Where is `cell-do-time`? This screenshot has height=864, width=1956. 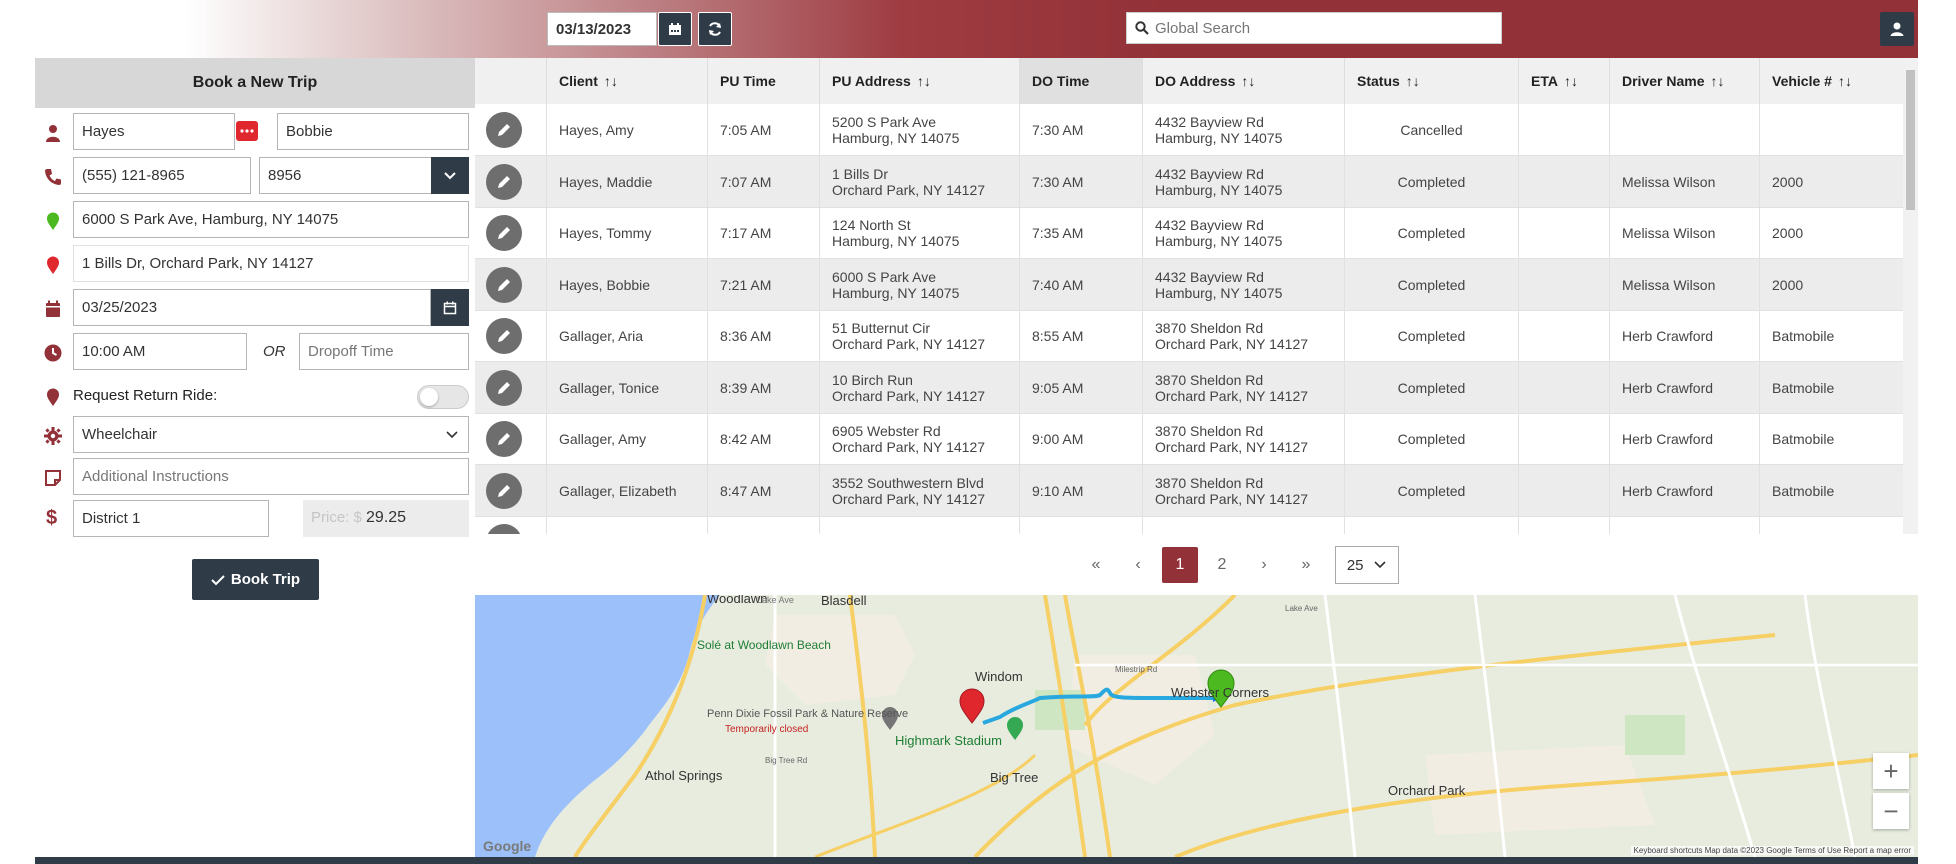 cell-do-time is located at coordinates (1080, 525).